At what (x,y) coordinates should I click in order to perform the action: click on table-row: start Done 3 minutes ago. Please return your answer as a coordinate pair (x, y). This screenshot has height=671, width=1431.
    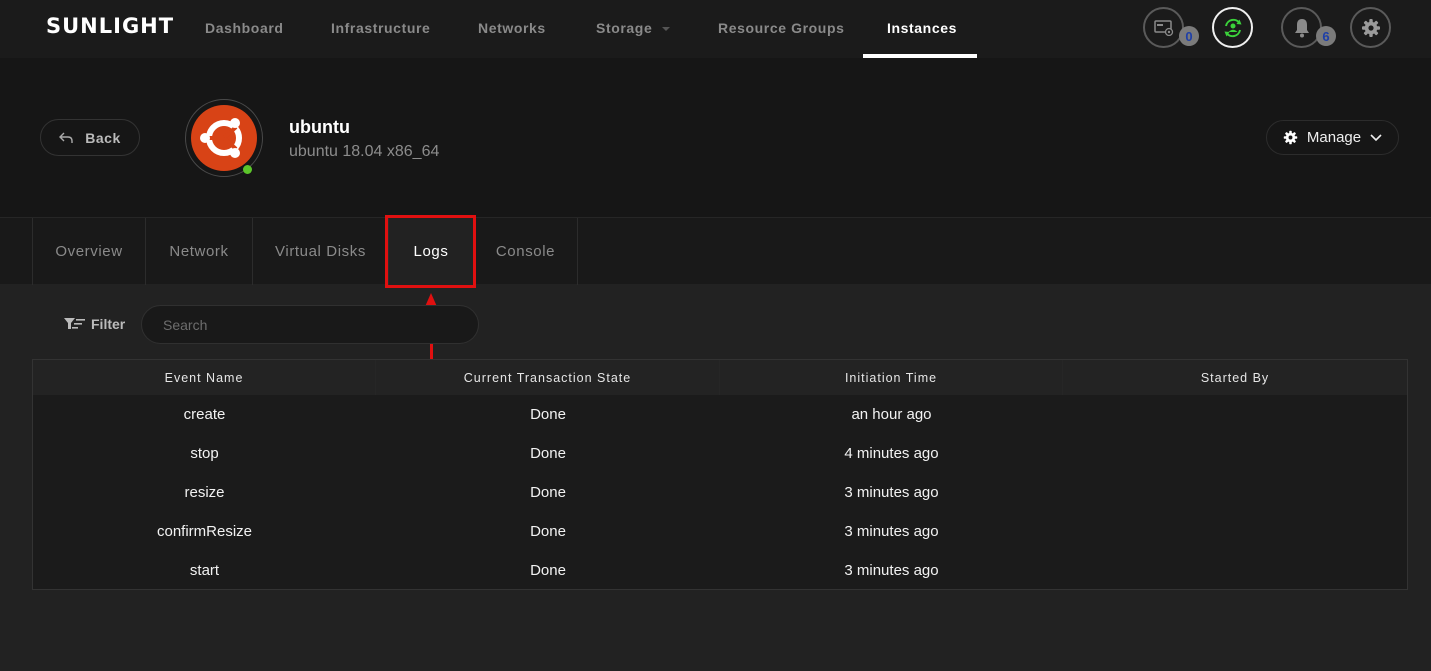
    Looking at the image, I should click on (720, 570).